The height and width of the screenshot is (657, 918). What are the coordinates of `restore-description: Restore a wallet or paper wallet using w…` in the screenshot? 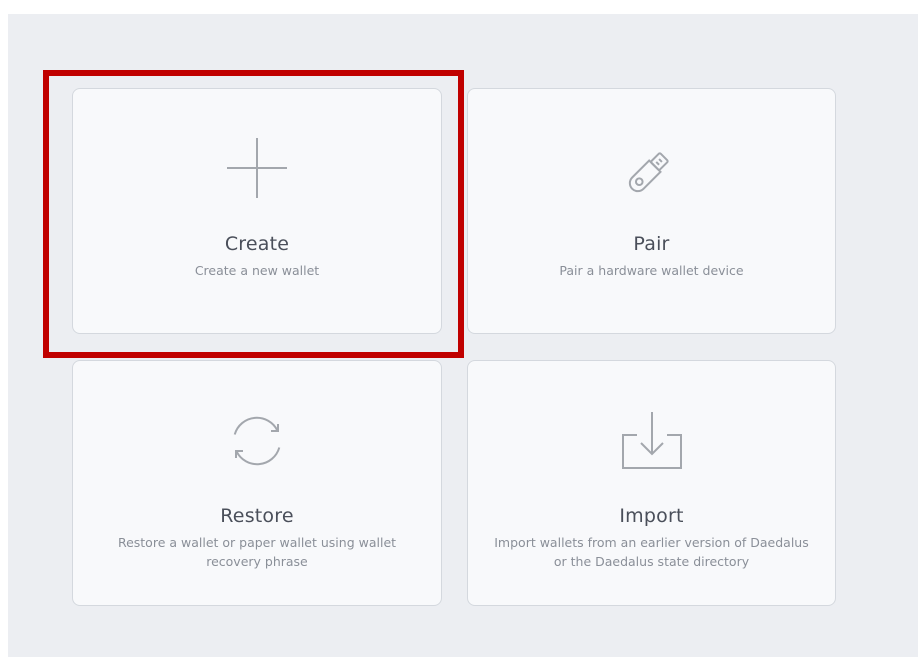 It's located at (257, 552).